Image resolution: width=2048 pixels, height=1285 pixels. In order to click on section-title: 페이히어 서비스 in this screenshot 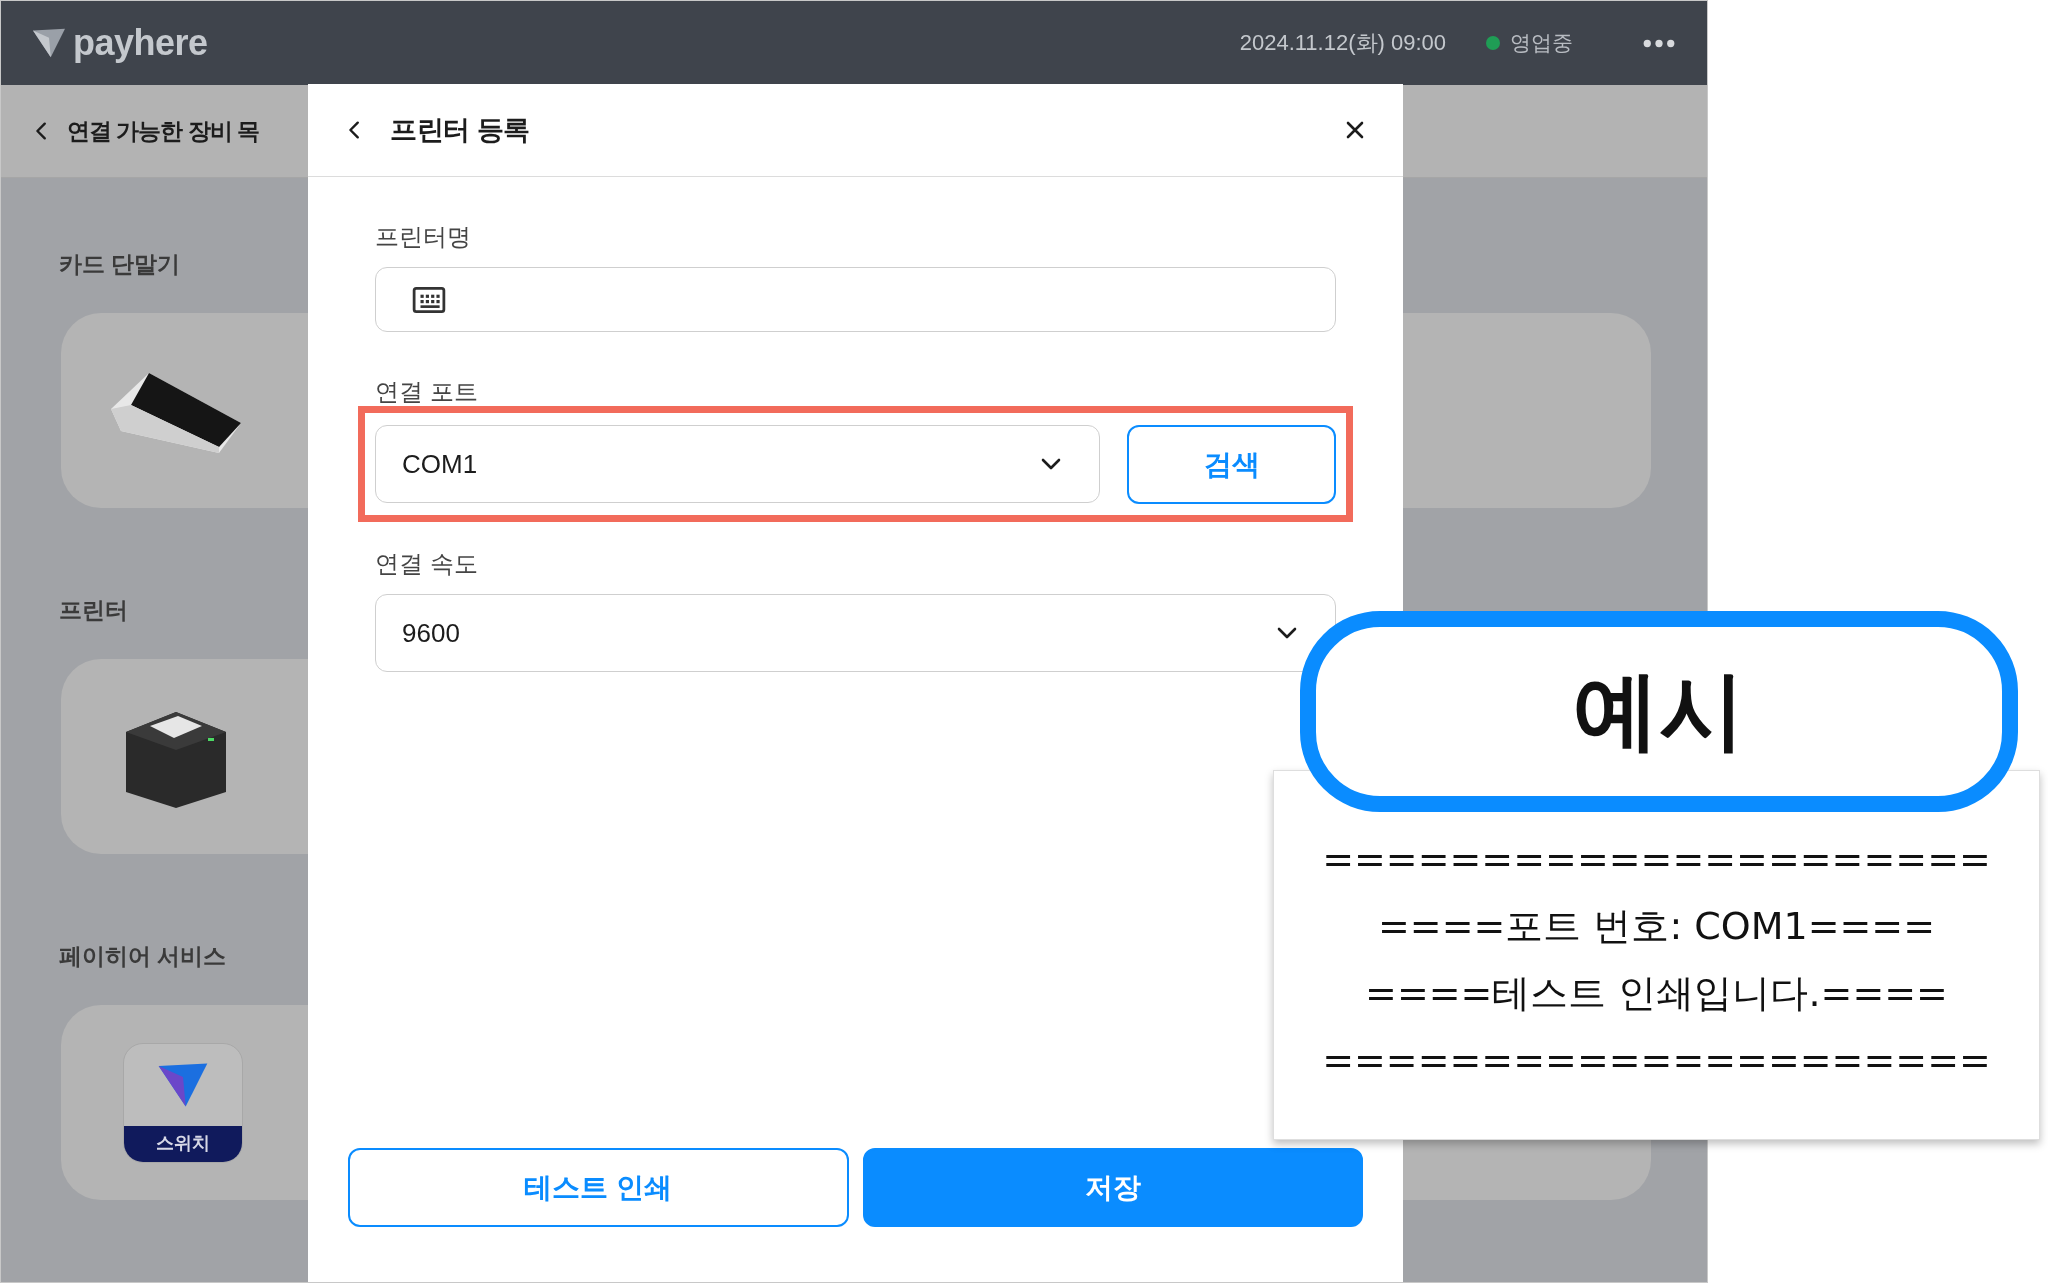, I will do `click(143, 956)`.